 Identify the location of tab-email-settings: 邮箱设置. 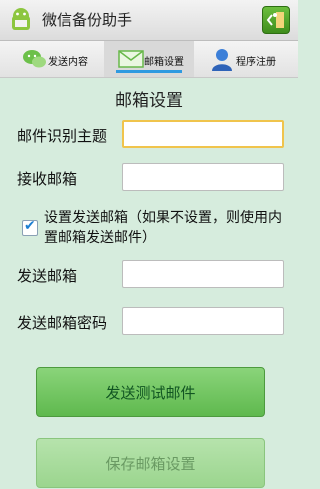
(149, 59).